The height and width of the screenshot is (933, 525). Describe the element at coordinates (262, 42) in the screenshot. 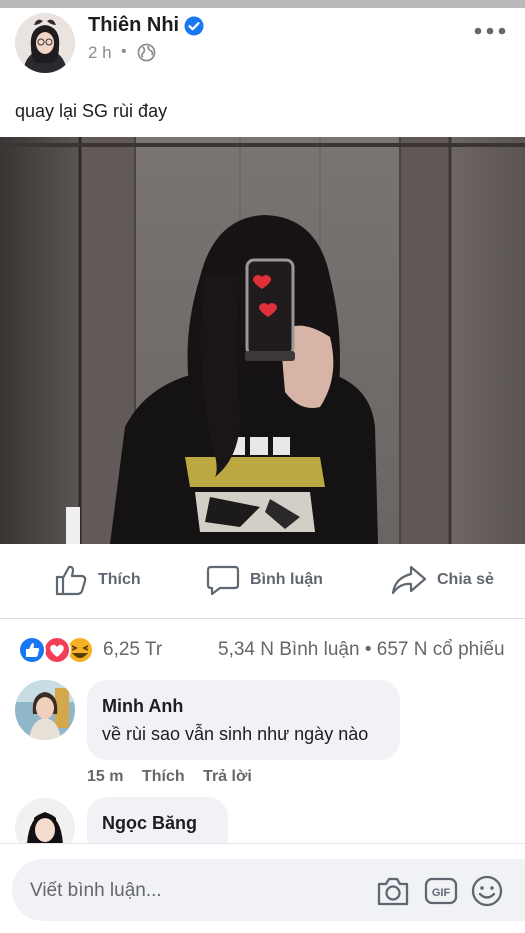

I see `post-header: Thiên Nhi 2 h •` at that location.